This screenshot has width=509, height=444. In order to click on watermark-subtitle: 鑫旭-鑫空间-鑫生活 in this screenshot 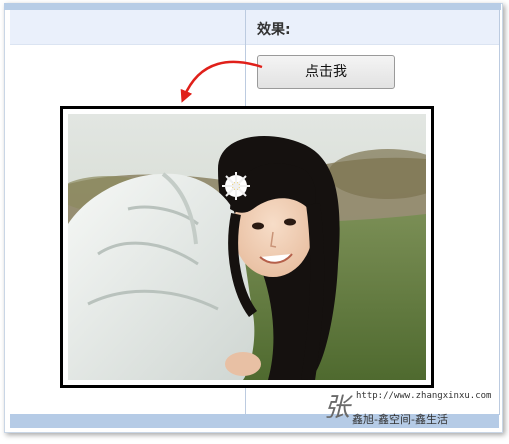, I will do `click(400, 419)`.